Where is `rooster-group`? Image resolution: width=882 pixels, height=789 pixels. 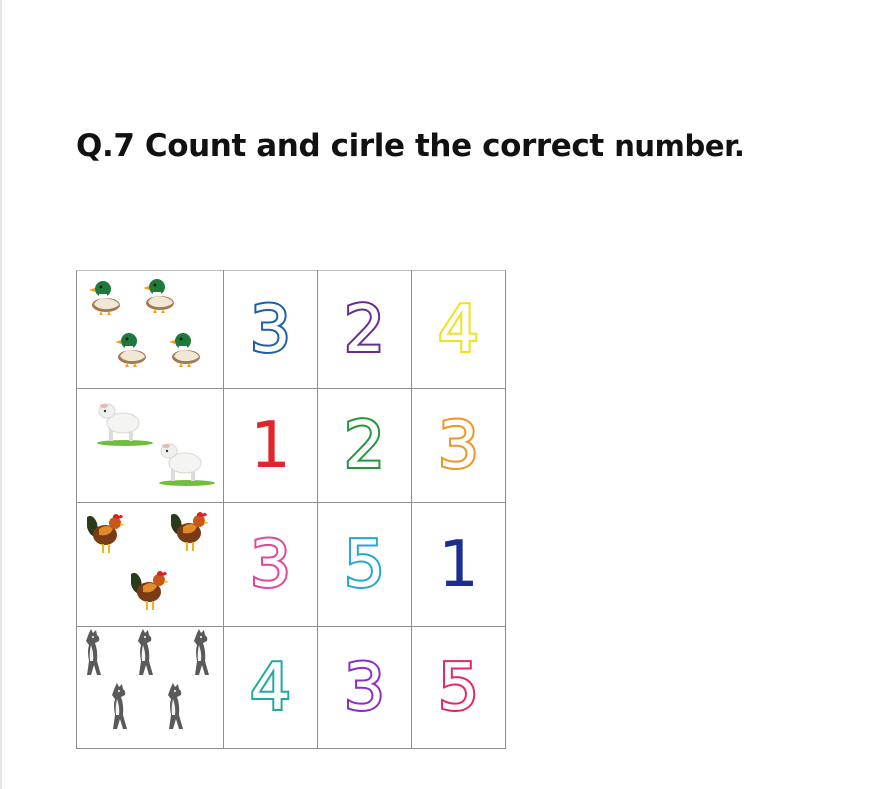 rooster-group is located at coordinates (150, 564).